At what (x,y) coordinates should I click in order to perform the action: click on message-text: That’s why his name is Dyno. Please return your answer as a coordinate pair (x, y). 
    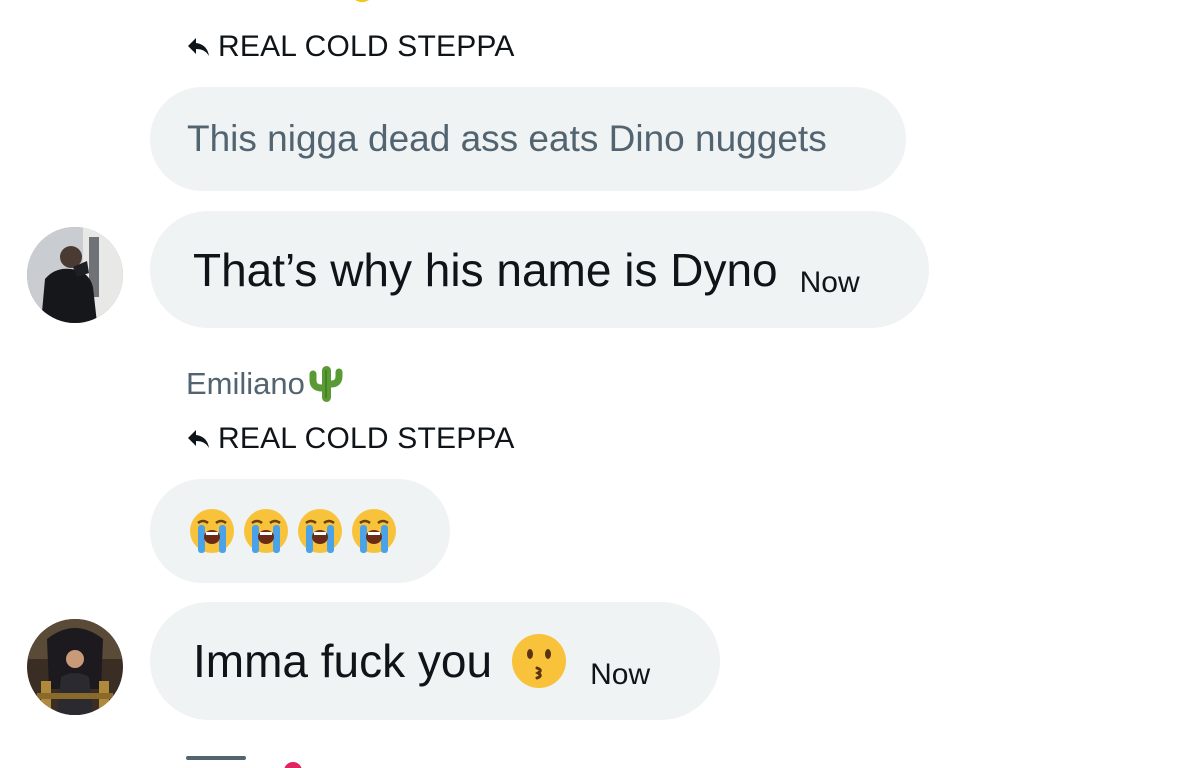
    Looking at the image, I should click on (485, 269).